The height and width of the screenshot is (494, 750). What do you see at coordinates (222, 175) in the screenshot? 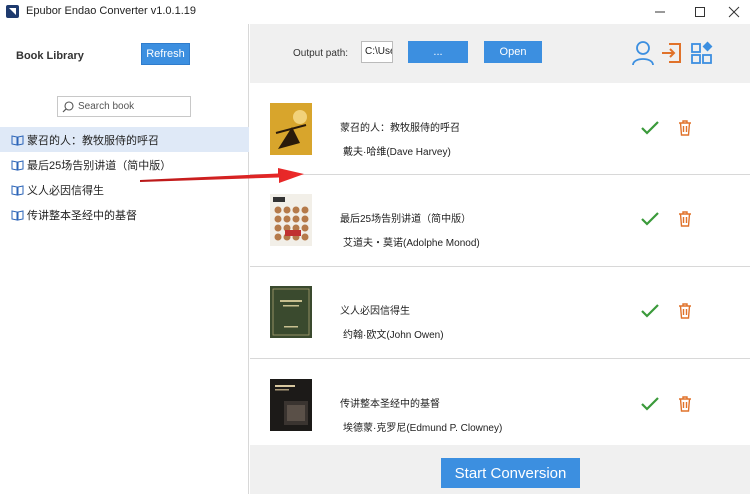
I see `annotation-arrow` at bounding box center [222, 175].